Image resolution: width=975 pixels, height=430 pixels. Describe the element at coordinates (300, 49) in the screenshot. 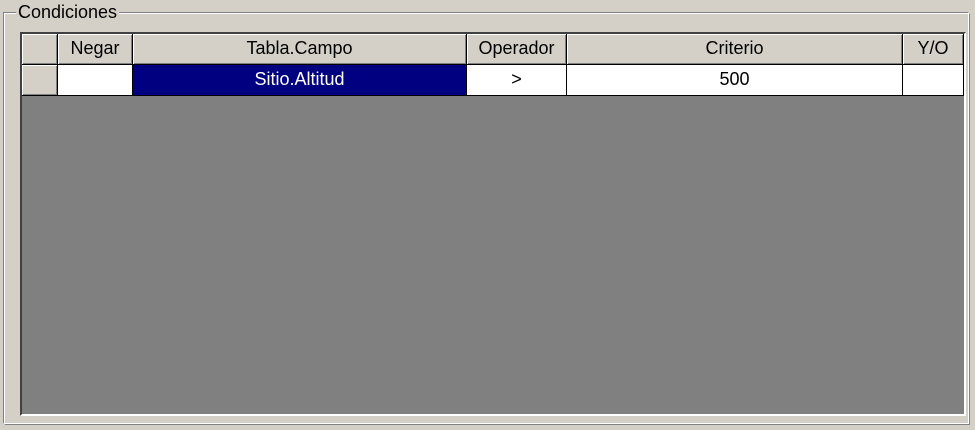

I see `header-tabla-campo: Tabla.Campo` at that location.